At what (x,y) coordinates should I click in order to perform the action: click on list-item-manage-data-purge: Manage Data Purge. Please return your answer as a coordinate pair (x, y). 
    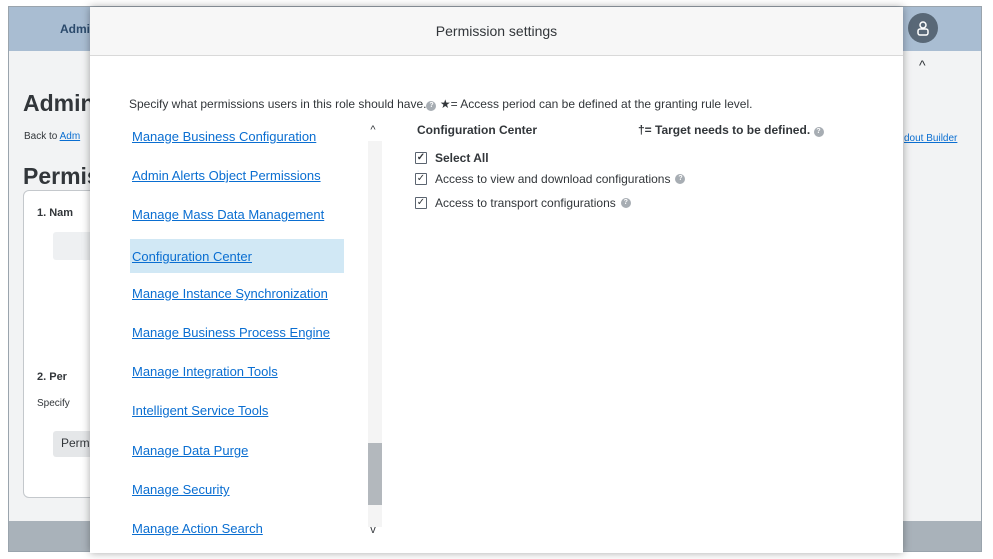
    Looking at the image, I should click on (237, 450).